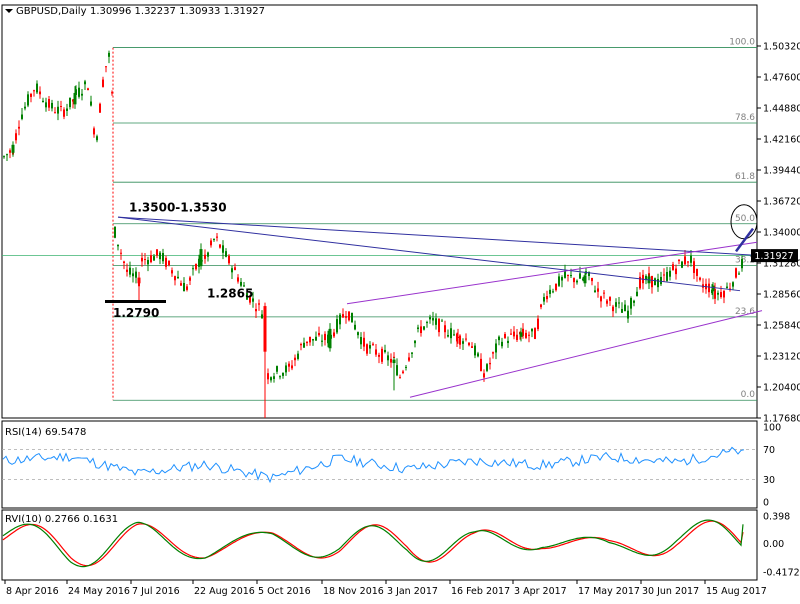 This screenshot has width=800, height=604. What do you see at coordinates (766, 503) in the screenshot?
I see `rsi-axis-label: 0` at bounding box center [766, 503].